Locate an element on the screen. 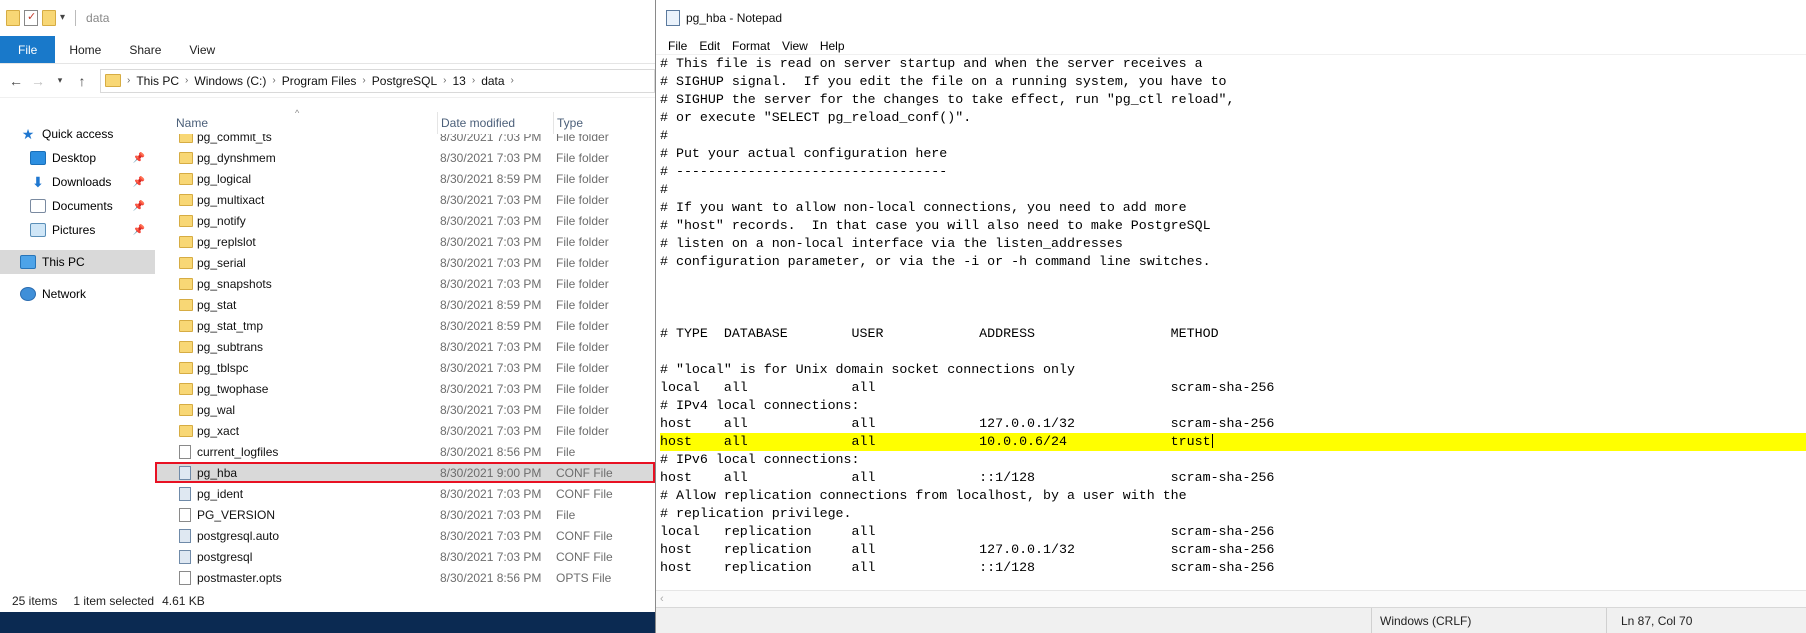  text-line: # IPv6 local connections: is located at coordinates (1233, 460).